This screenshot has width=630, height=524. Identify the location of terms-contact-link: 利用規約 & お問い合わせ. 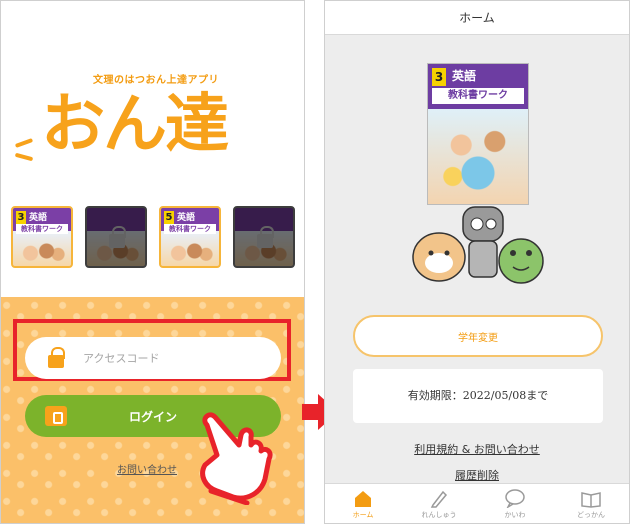
(477, 449).